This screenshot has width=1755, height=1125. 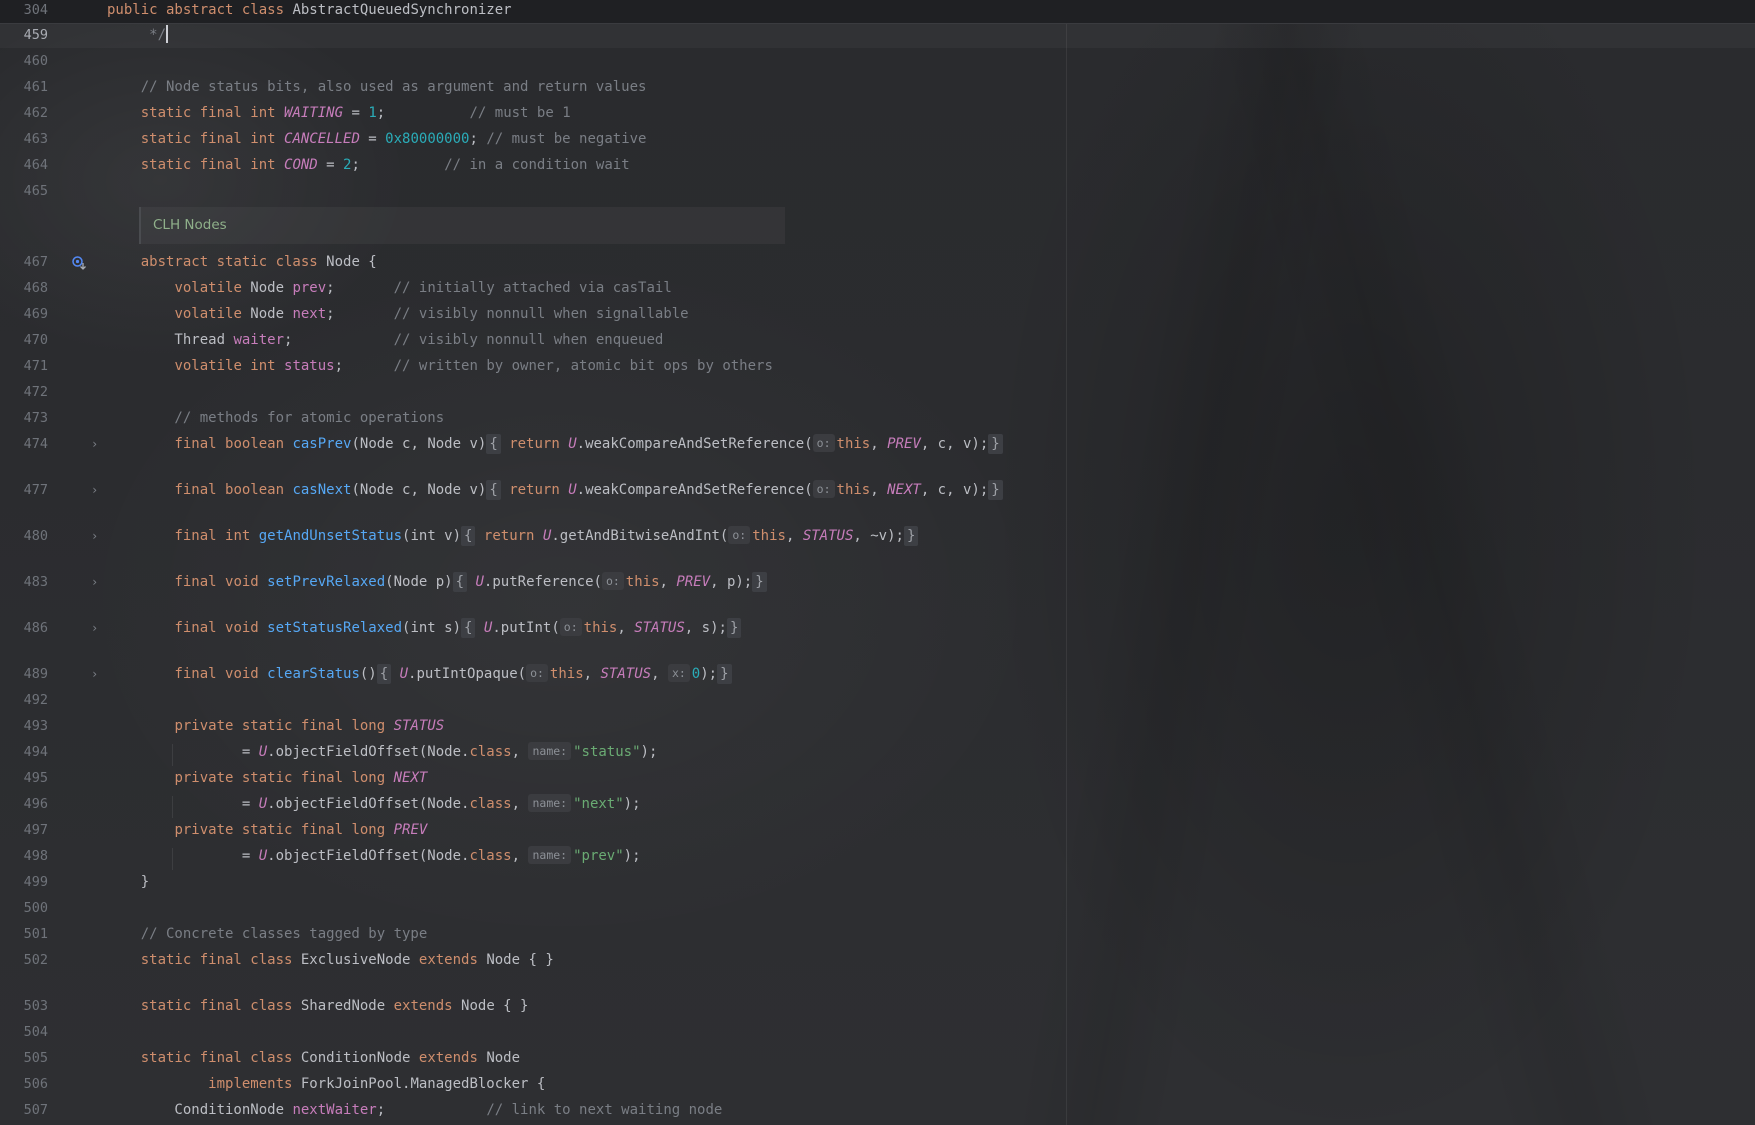 I want to click on code-token: =, so click(x=355, y=113).